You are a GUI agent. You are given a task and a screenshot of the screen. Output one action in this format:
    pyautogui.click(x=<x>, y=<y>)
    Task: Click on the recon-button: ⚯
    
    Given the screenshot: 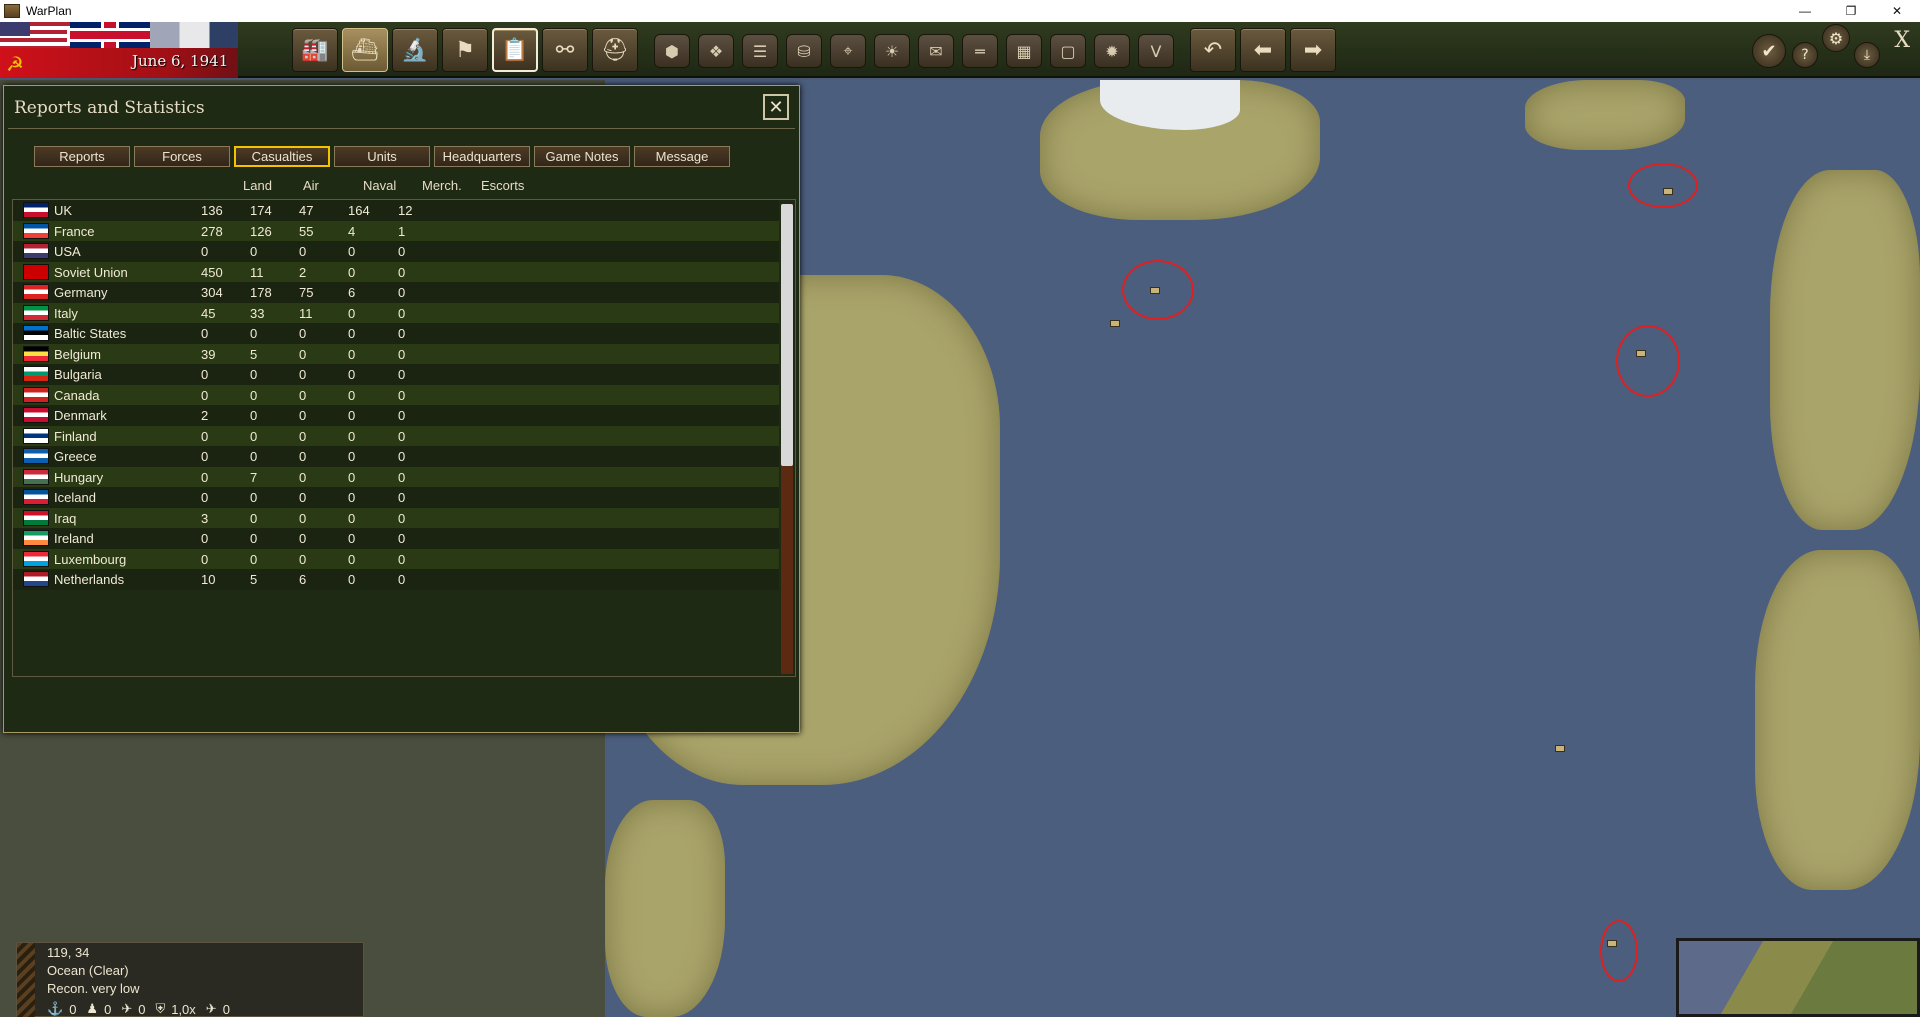 What is the action you would take?
    pyautogui.click(x=565, y=50)
    